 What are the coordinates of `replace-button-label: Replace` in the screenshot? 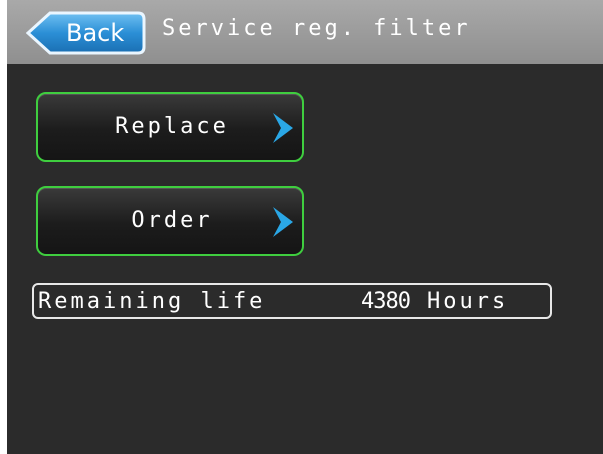 It's located at (172, 126).